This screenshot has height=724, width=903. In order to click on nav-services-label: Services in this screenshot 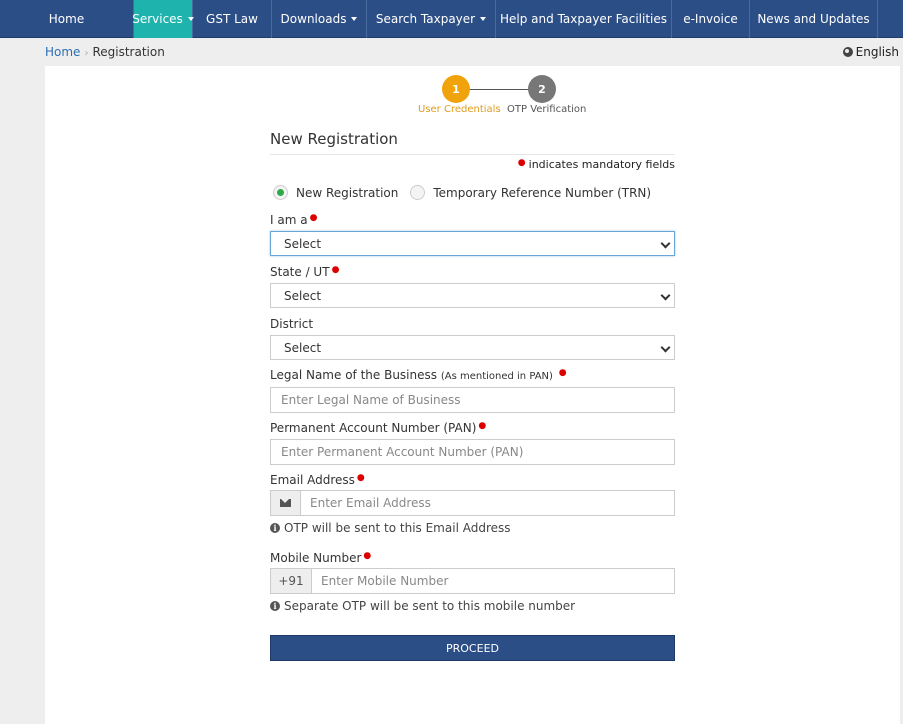, I will do `click(157, 19)`.